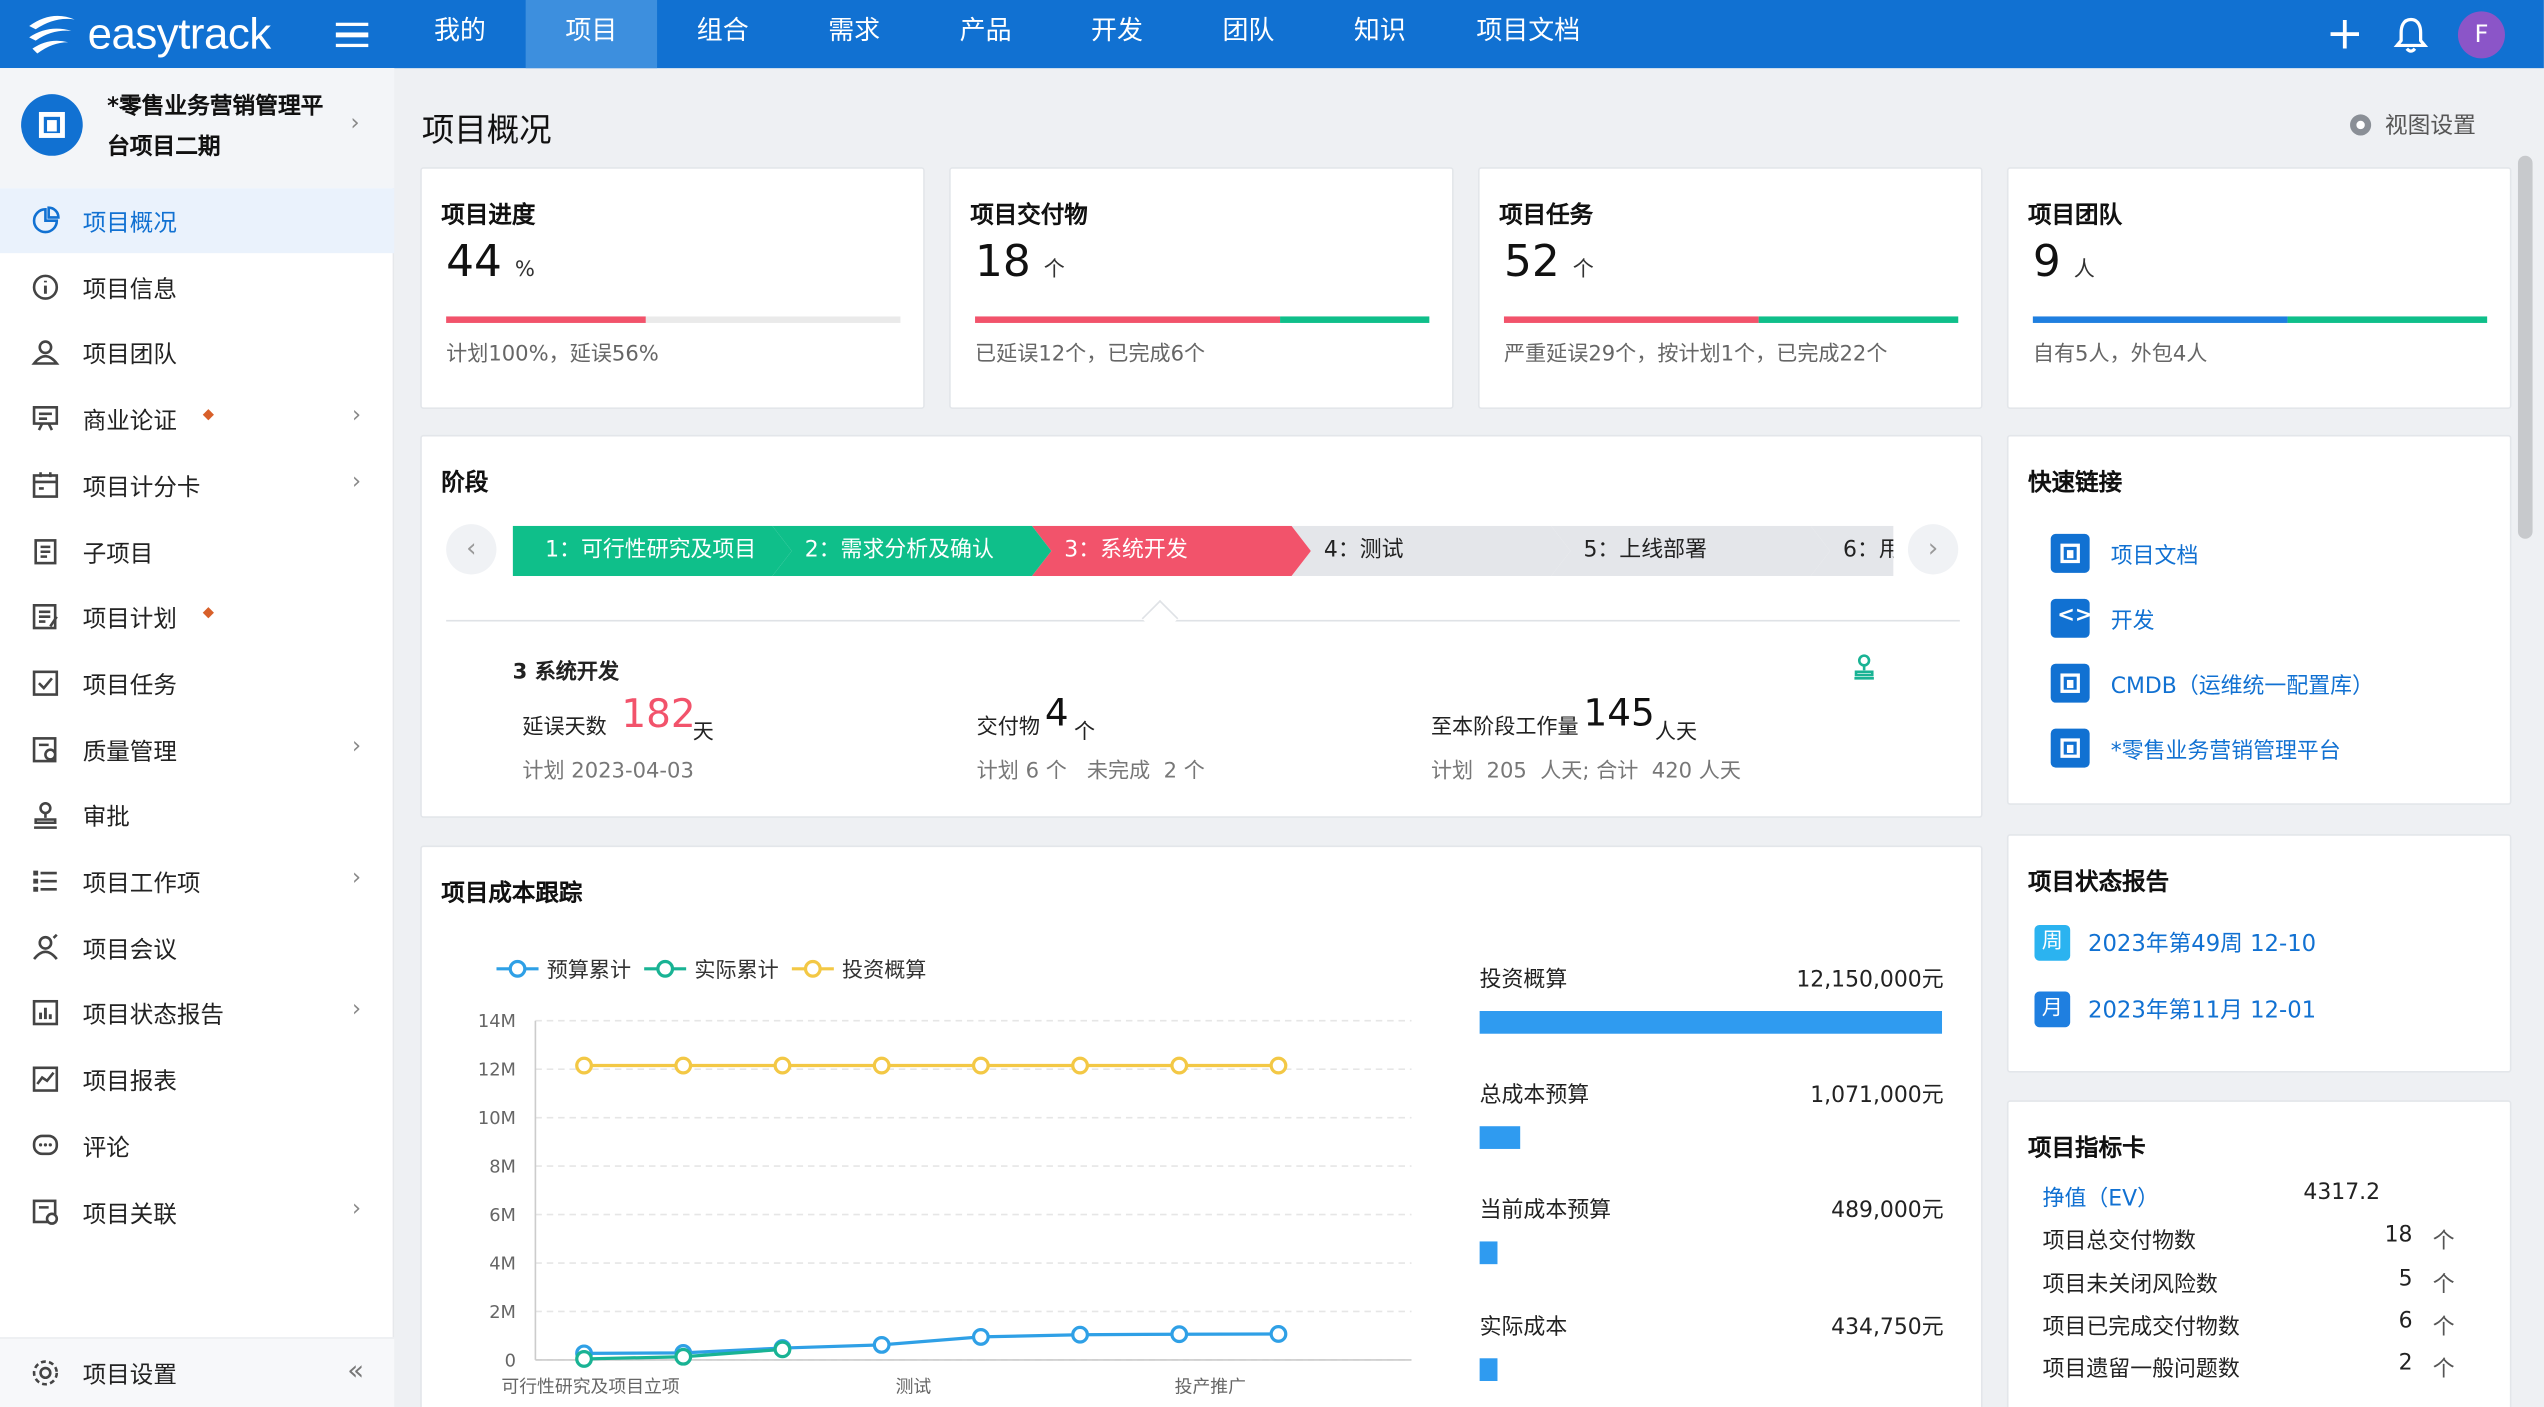 Image resolution: width=2544 pixels, height=1407 pixels. What do you see at coordinates (1864, 667) in the screenshot?
I see `stamp-icon` at bounding box center [1864, 667].